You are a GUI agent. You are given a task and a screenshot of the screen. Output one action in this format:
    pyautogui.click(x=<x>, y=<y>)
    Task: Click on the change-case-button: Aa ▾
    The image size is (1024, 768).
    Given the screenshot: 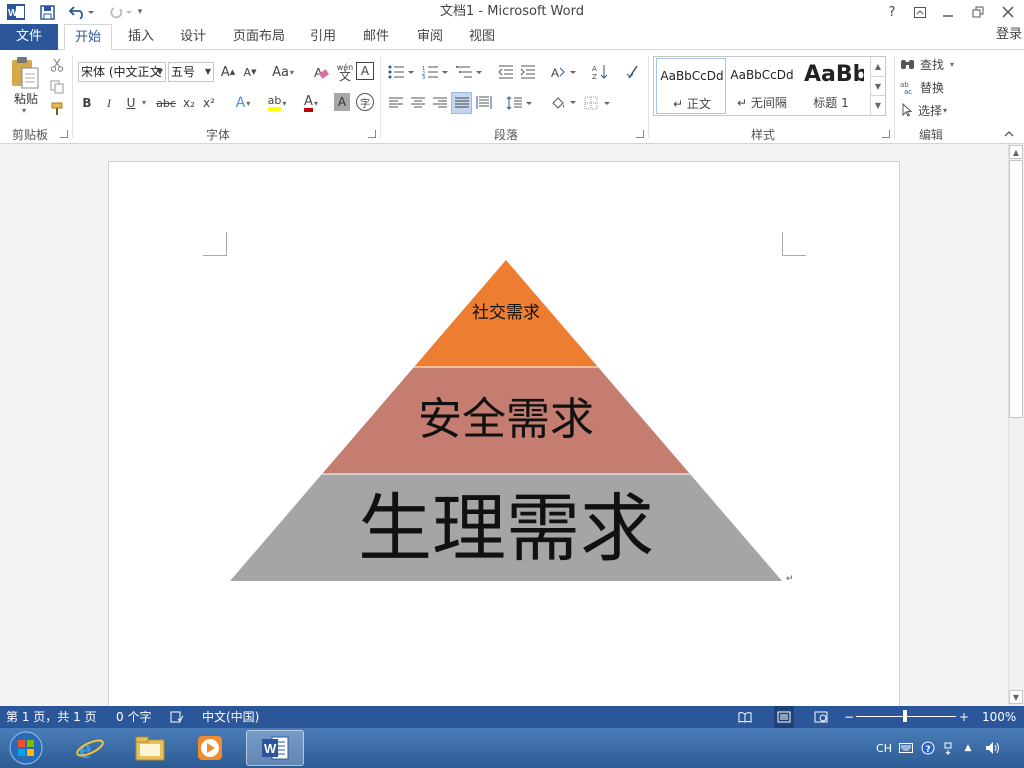 What is the action you would take?
    pyautogui.click(x=283, y=72)
    